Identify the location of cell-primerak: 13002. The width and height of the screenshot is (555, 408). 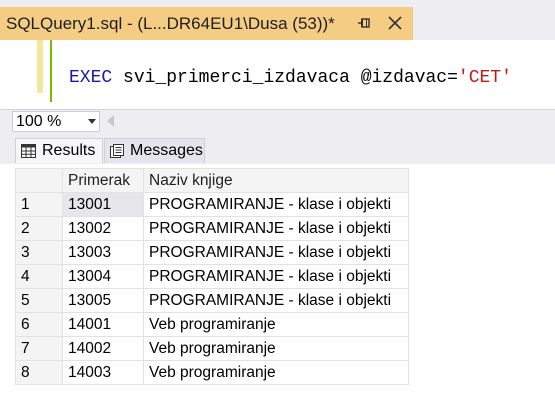
(103, 228).